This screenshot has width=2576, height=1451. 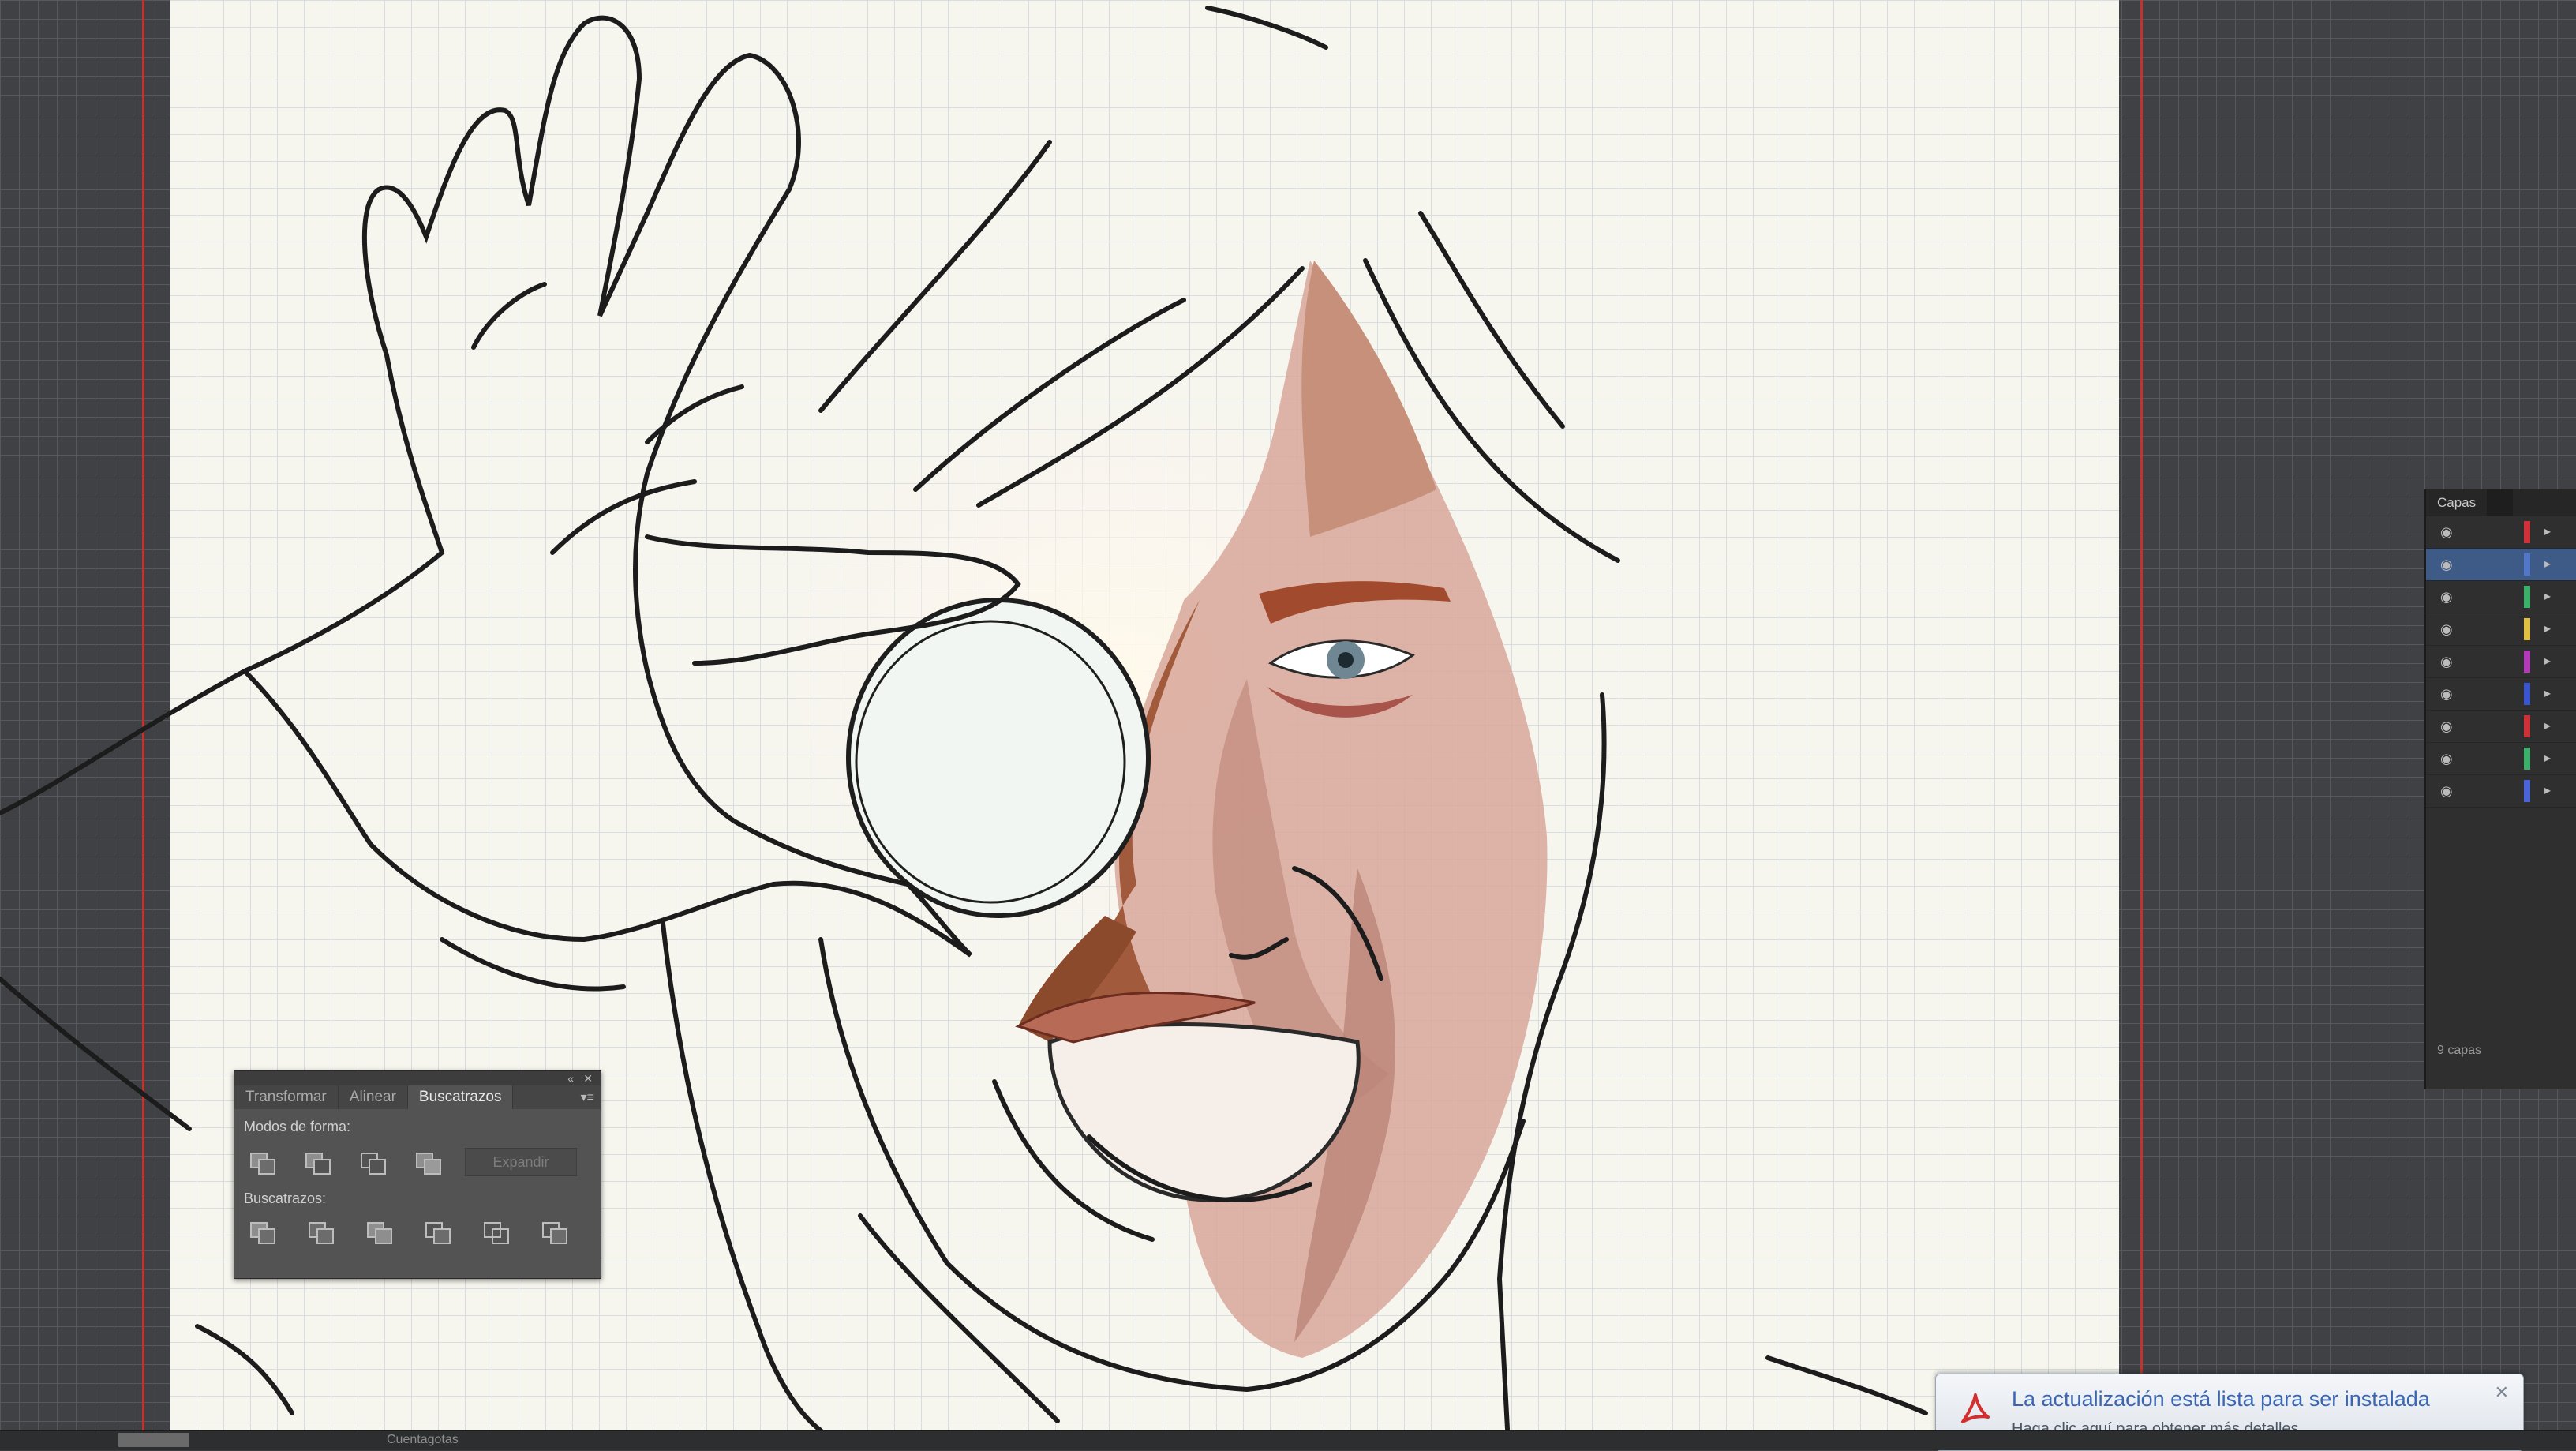 What do you see at coordinates (742, 1177) in the screenshot?
I see `neck-left` at bounding box center [742, 1177].